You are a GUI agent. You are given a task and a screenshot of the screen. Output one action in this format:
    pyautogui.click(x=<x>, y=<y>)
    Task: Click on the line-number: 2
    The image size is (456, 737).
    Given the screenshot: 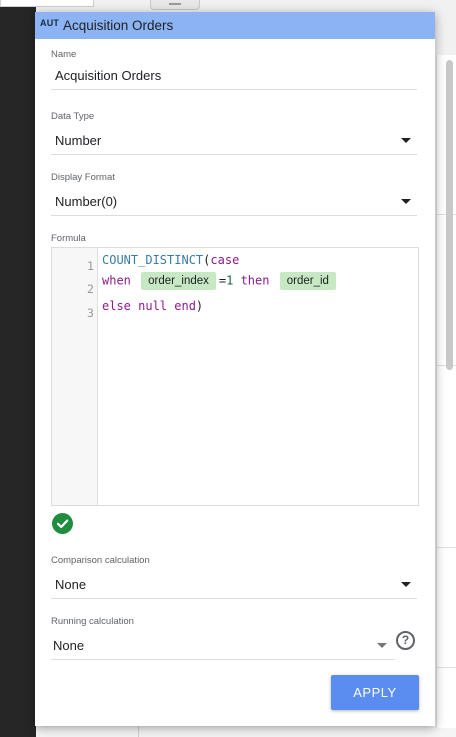 What is the action you would take?
    pyautogui.click(x=90, y=289)
    